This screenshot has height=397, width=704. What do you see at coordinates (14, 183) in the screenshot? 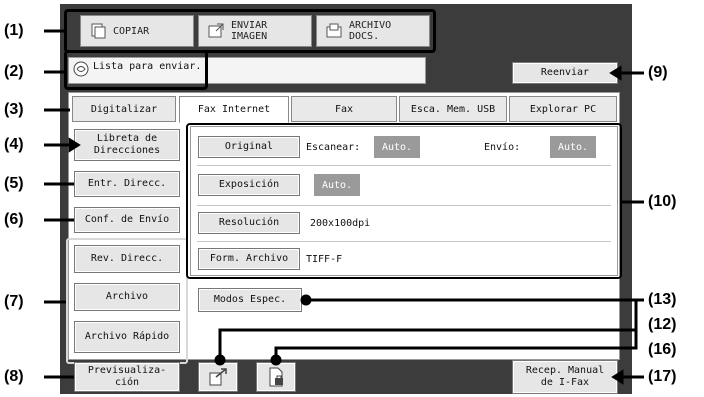
I see `callout-5: (5)` at bounding box center [14, 183].